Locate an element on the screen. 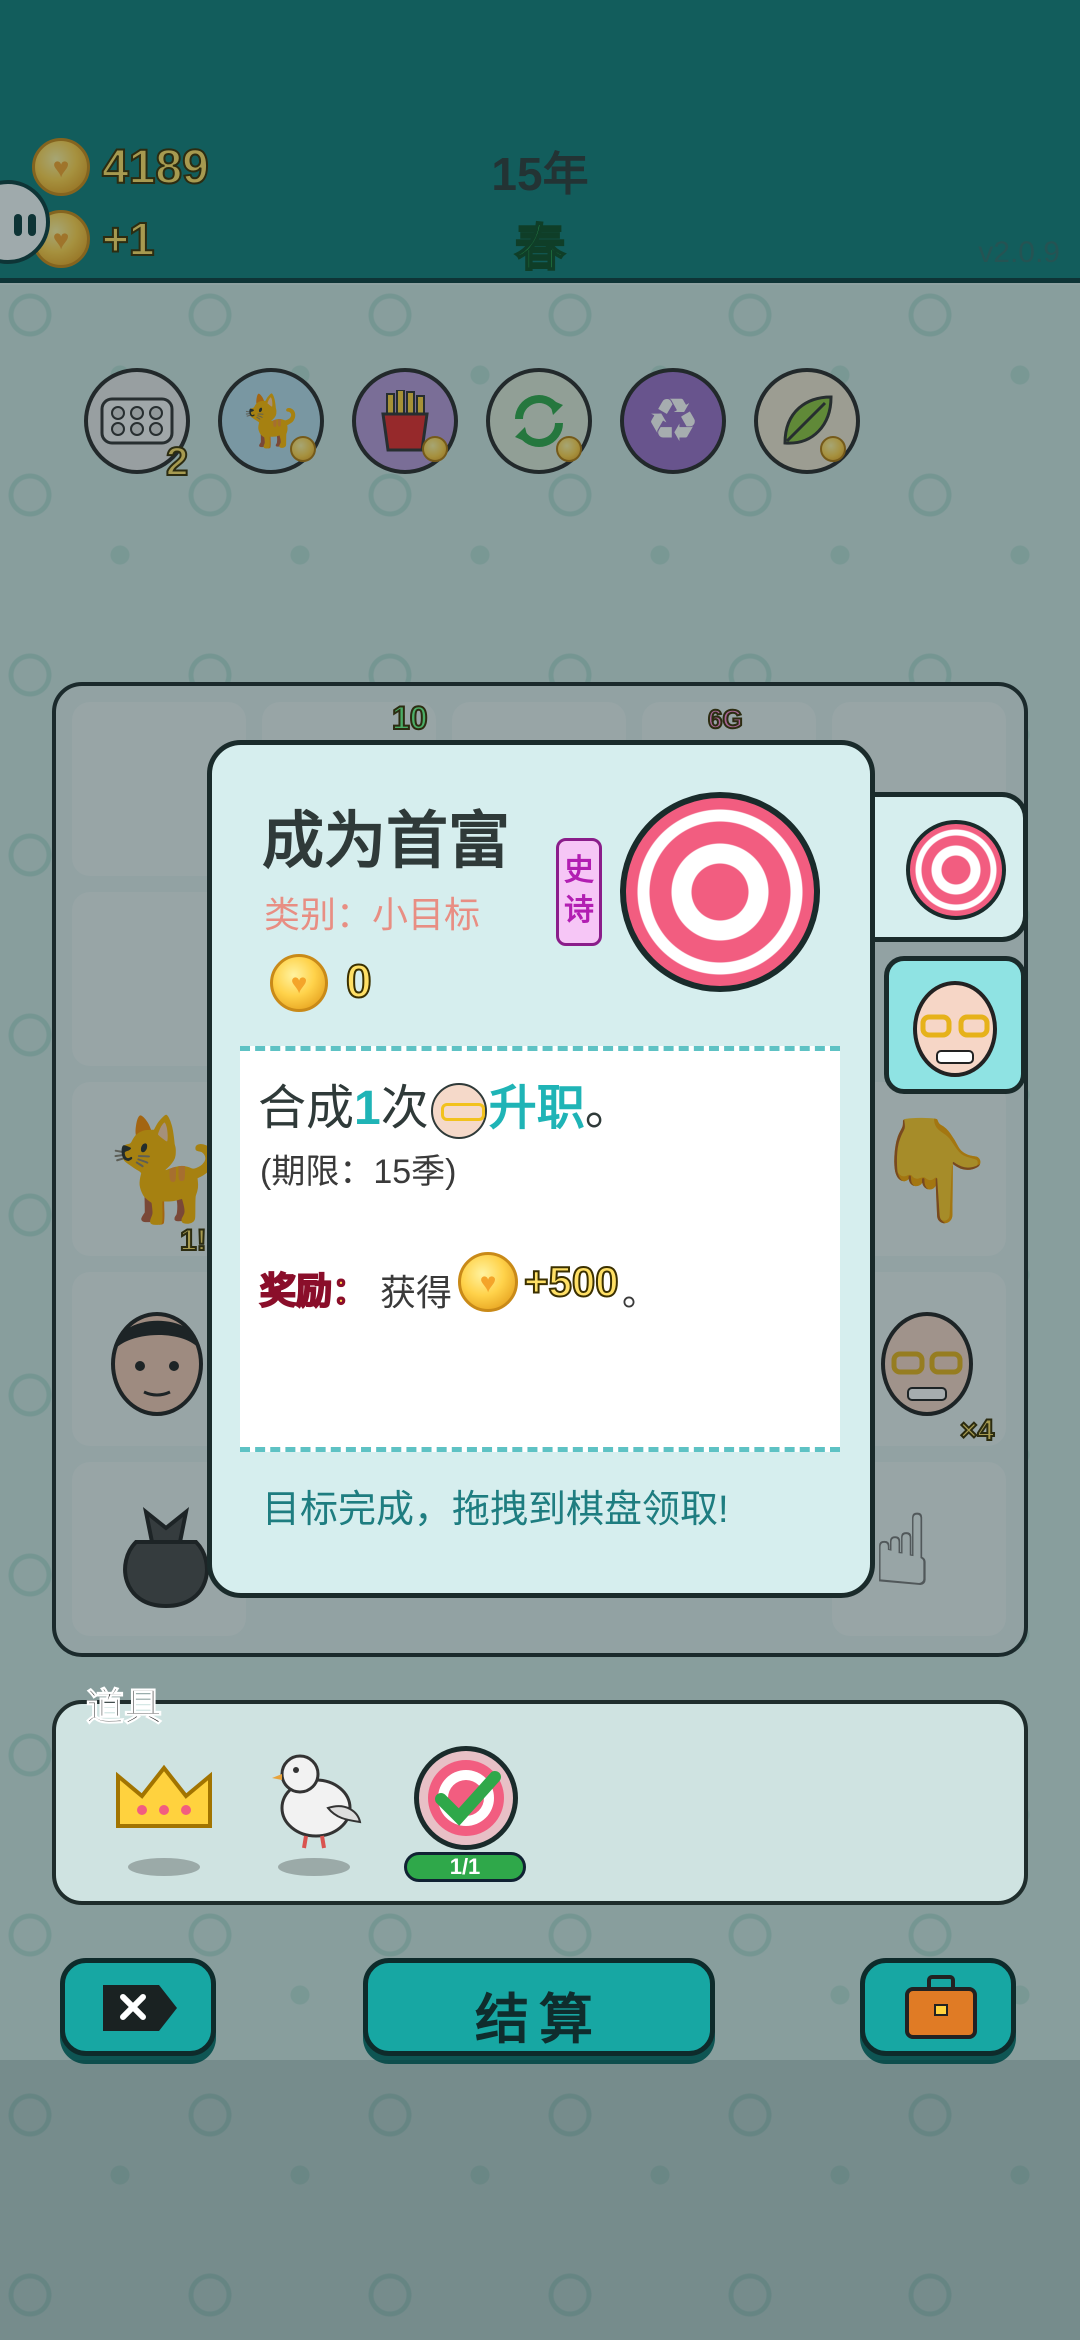 Image resolution: width=1080 pixels, height=2340 pixels. check-target-item is located at coordinates (466, 1798).